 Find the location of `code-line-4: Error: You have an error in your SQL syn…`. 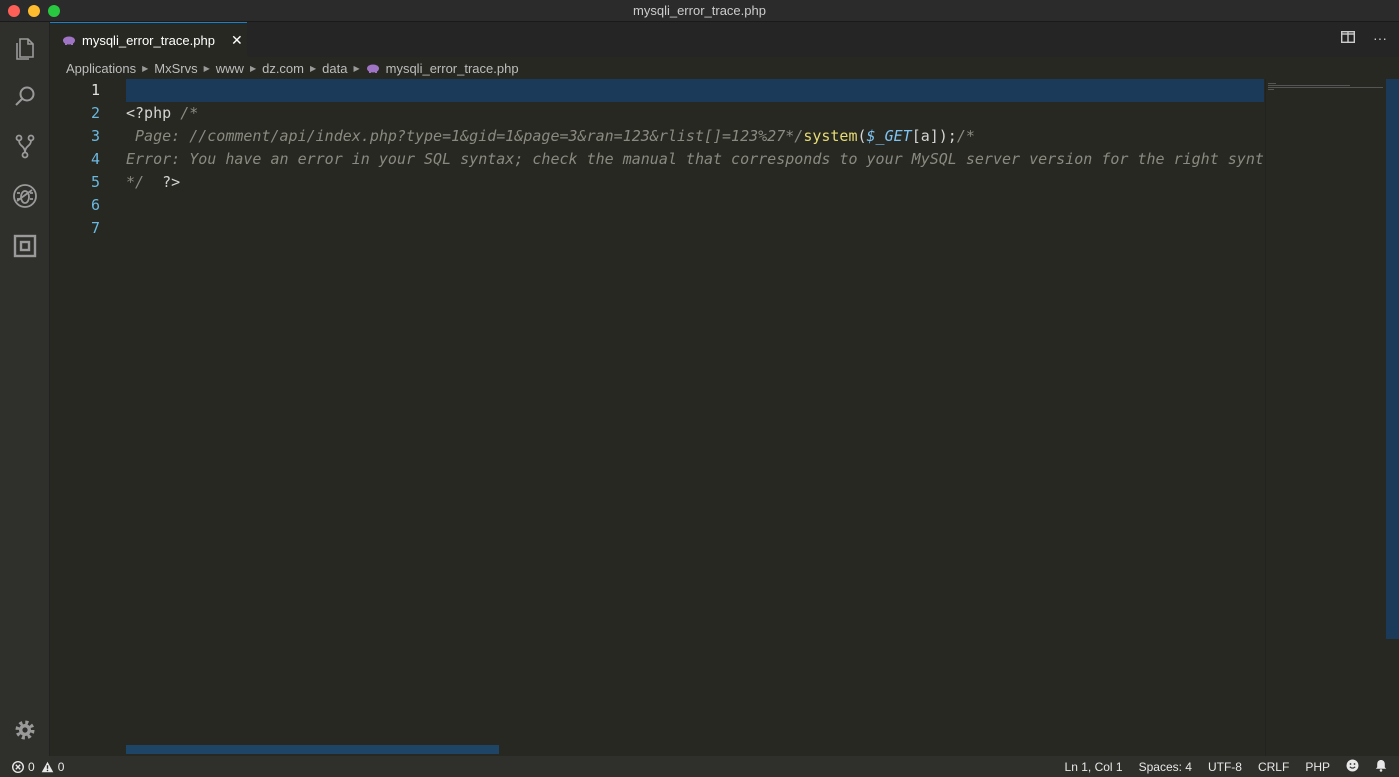

code-line-4: Error: You have an error in your SQL syn… is located at coordinates (695, 159).